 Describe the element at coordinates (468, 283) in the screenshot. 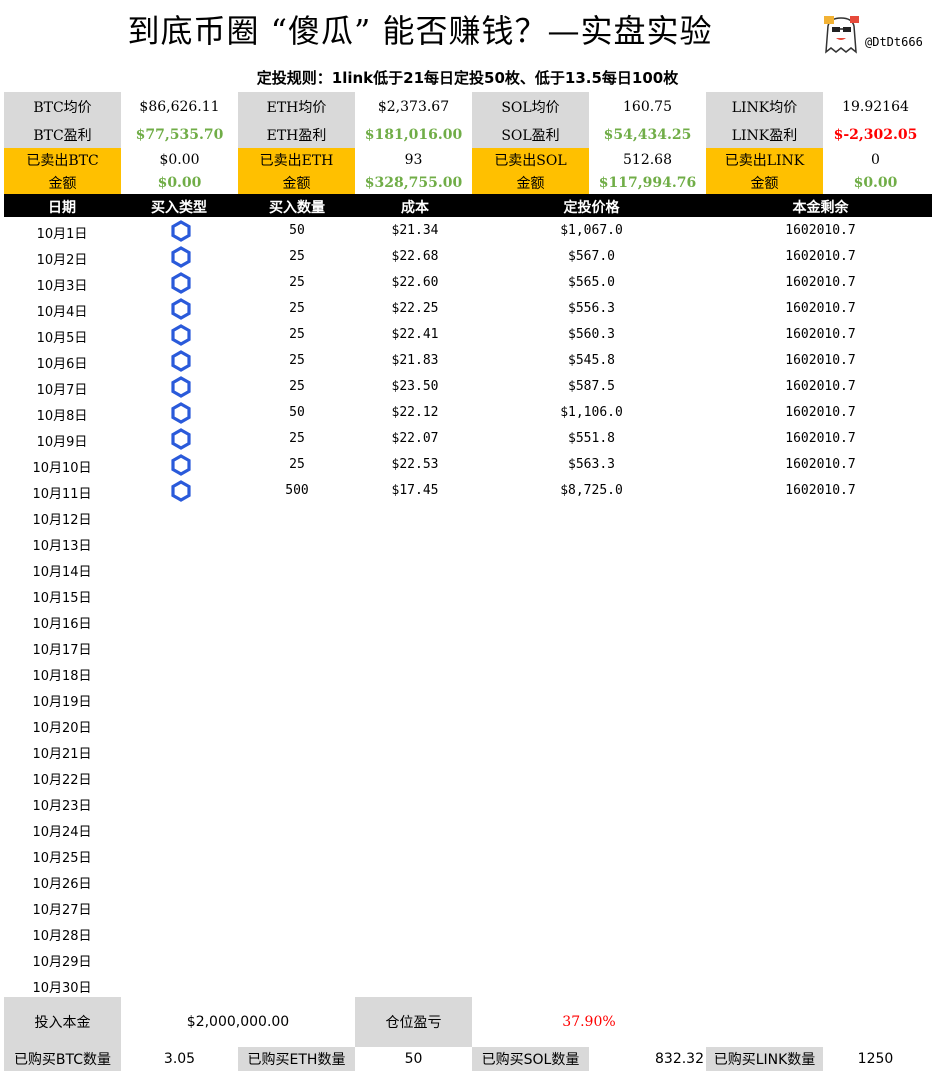

I see `table-row: 10月3日 25 $22.60 $565.0 1602010.7` at that location.